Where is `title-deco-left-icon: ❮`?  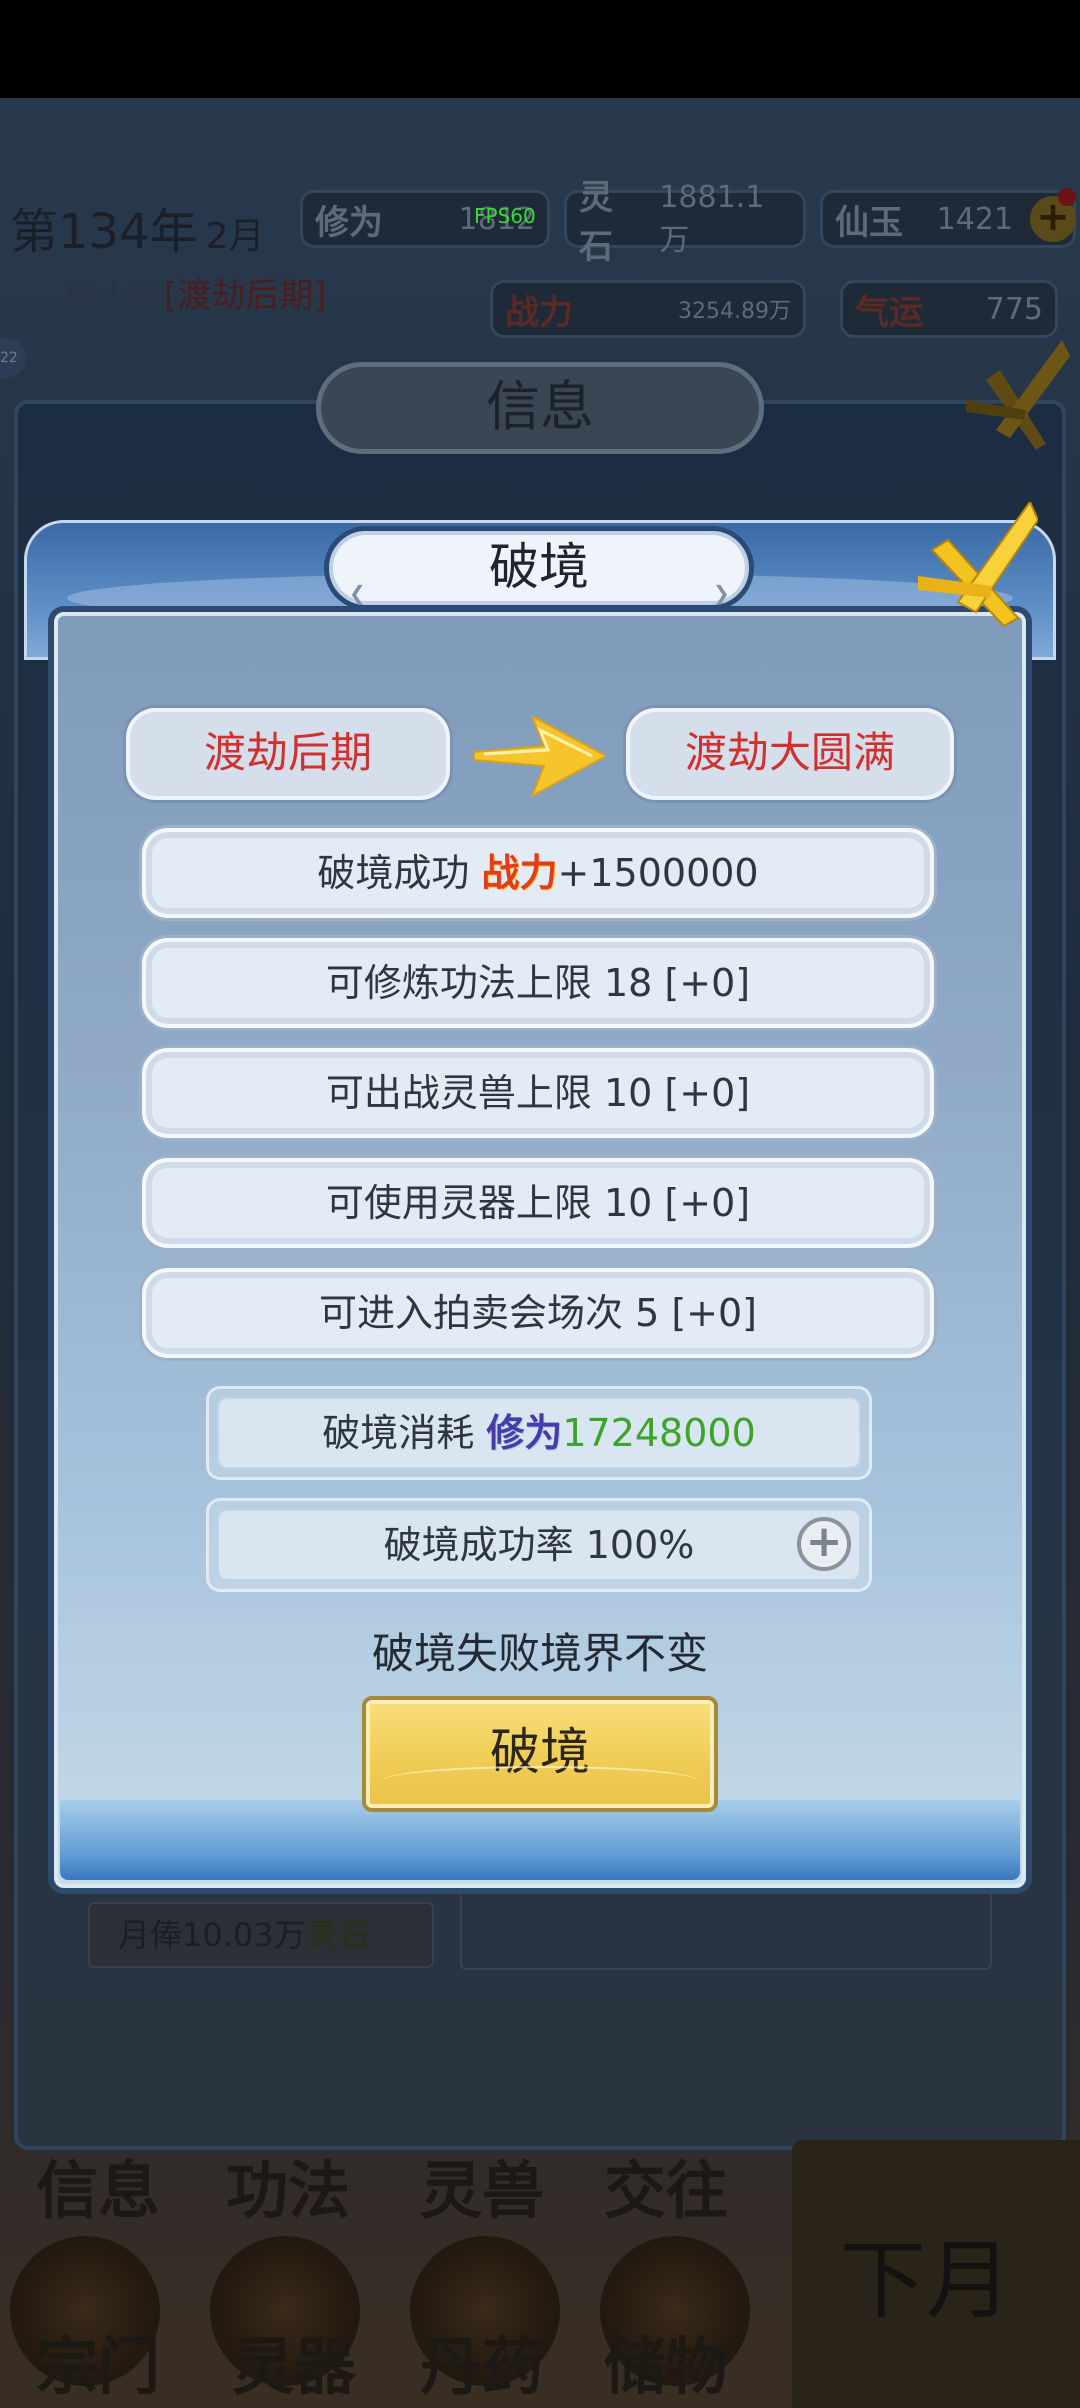 title-deco-left-icon: ❮ is located at coordinates (357, 593).